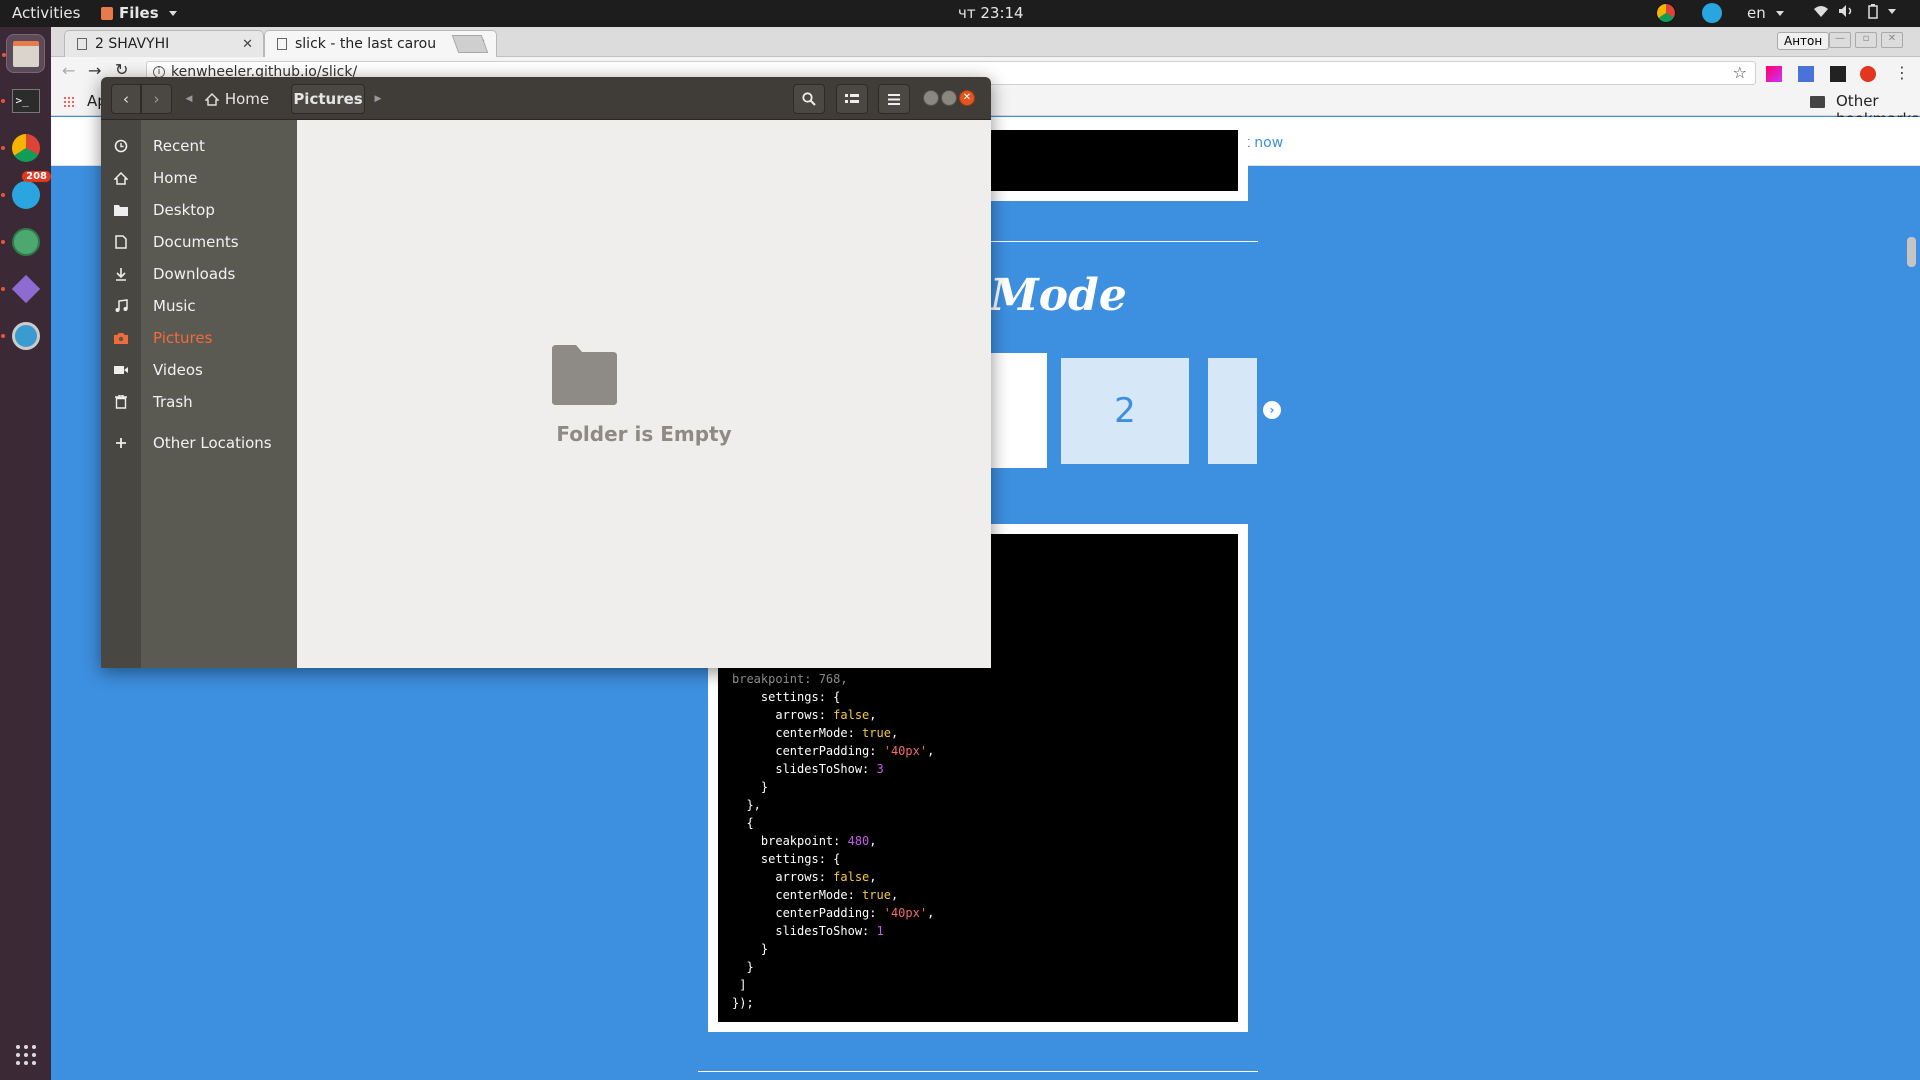 The image size is (1920, 1080). I want to click on window-minimize-button, so click(931, 98).